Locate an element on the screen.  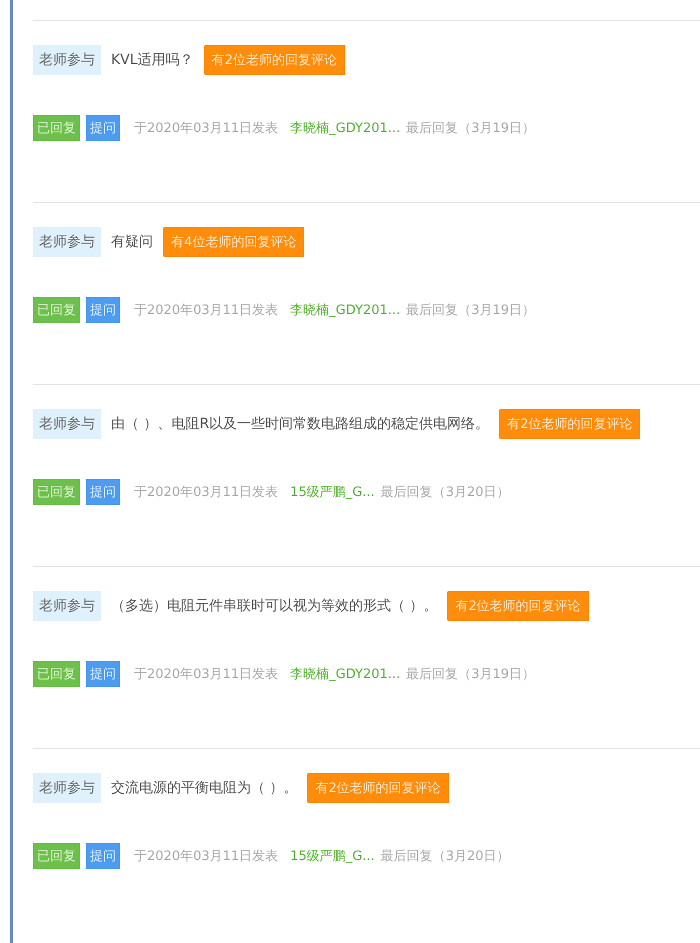
reply-count-badge: 有4位老师的回复评论 is located at coordinates (233, 242).